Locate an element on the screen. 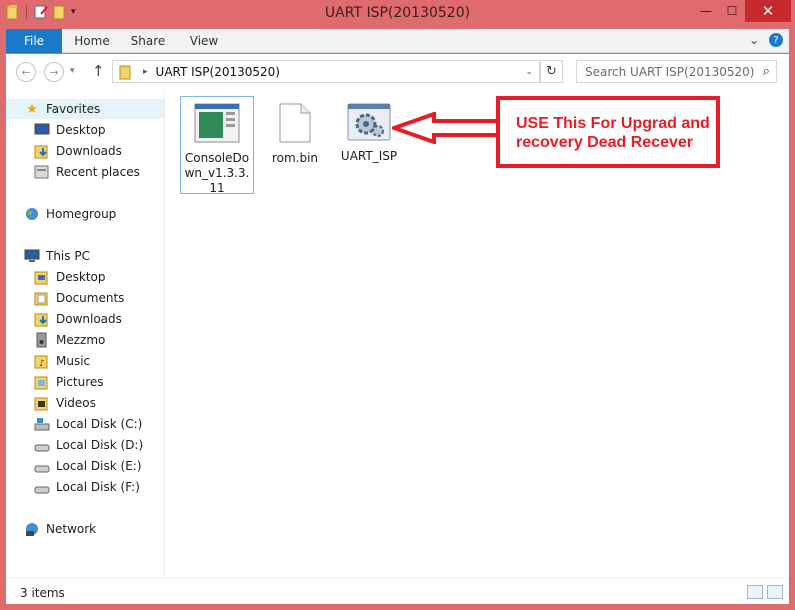 The image size is (795, 610). recent-locations-icon: ▾ is located at coordinates (72, 71).